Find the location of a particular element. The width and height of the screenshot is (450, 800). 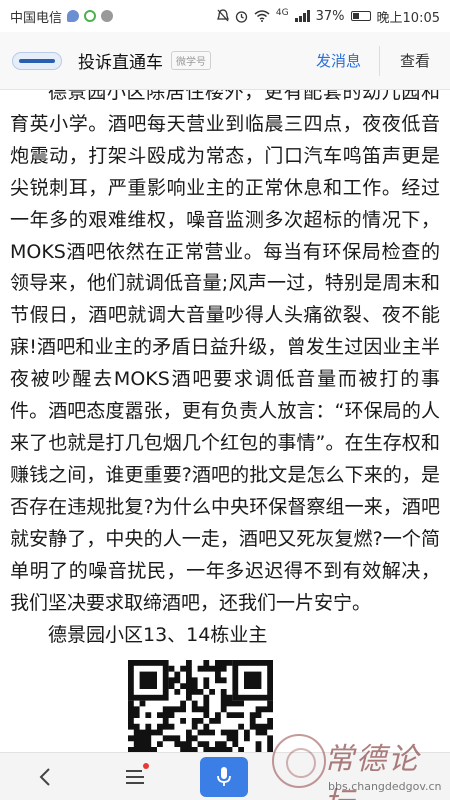

status-right: 4G 37% 晚上10:05 is located at coordinates (328, 16).